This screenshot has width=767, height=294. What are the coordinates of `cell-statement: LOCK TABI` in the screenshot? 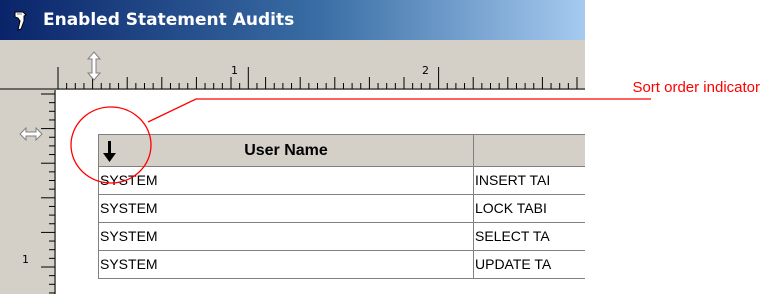 It's located at (529, 208).